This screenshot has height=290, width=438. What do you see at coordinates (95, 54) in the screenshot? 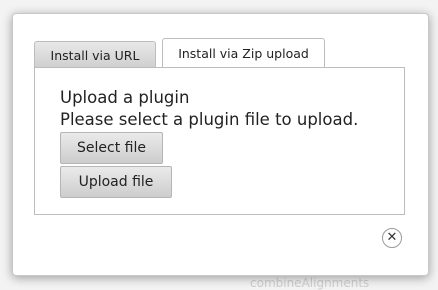
I see `tab-install-via-url: Install via URL` at bounding box center [95, 54].